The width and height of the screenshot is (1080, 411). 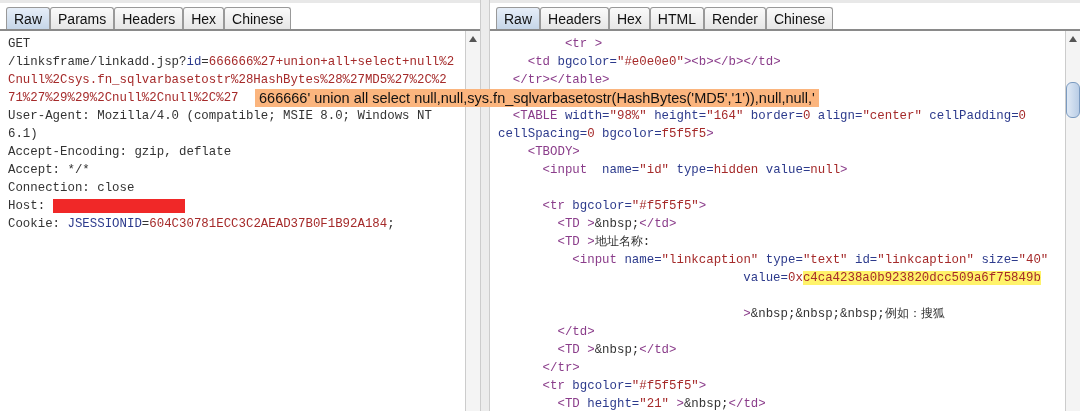 What do you see at coordinates (220, 116) in the screenshot?
I see `code-line: User-Agent: Mozilla/4.0 (compatible; MSIE 8.0; Windows NT` at bounding box center [220, 116].